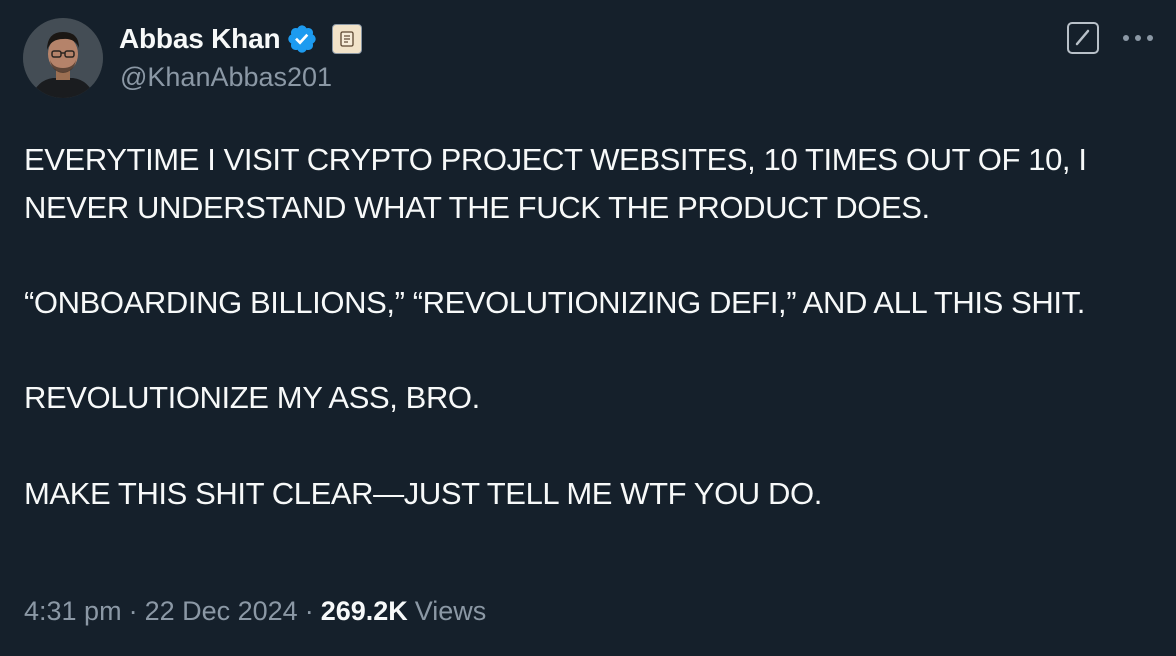  What do you see at coordinates (226, 77) in the screenshot?
I see `author-handle: @KhanAbbas201` at bounding box center [226, 77].